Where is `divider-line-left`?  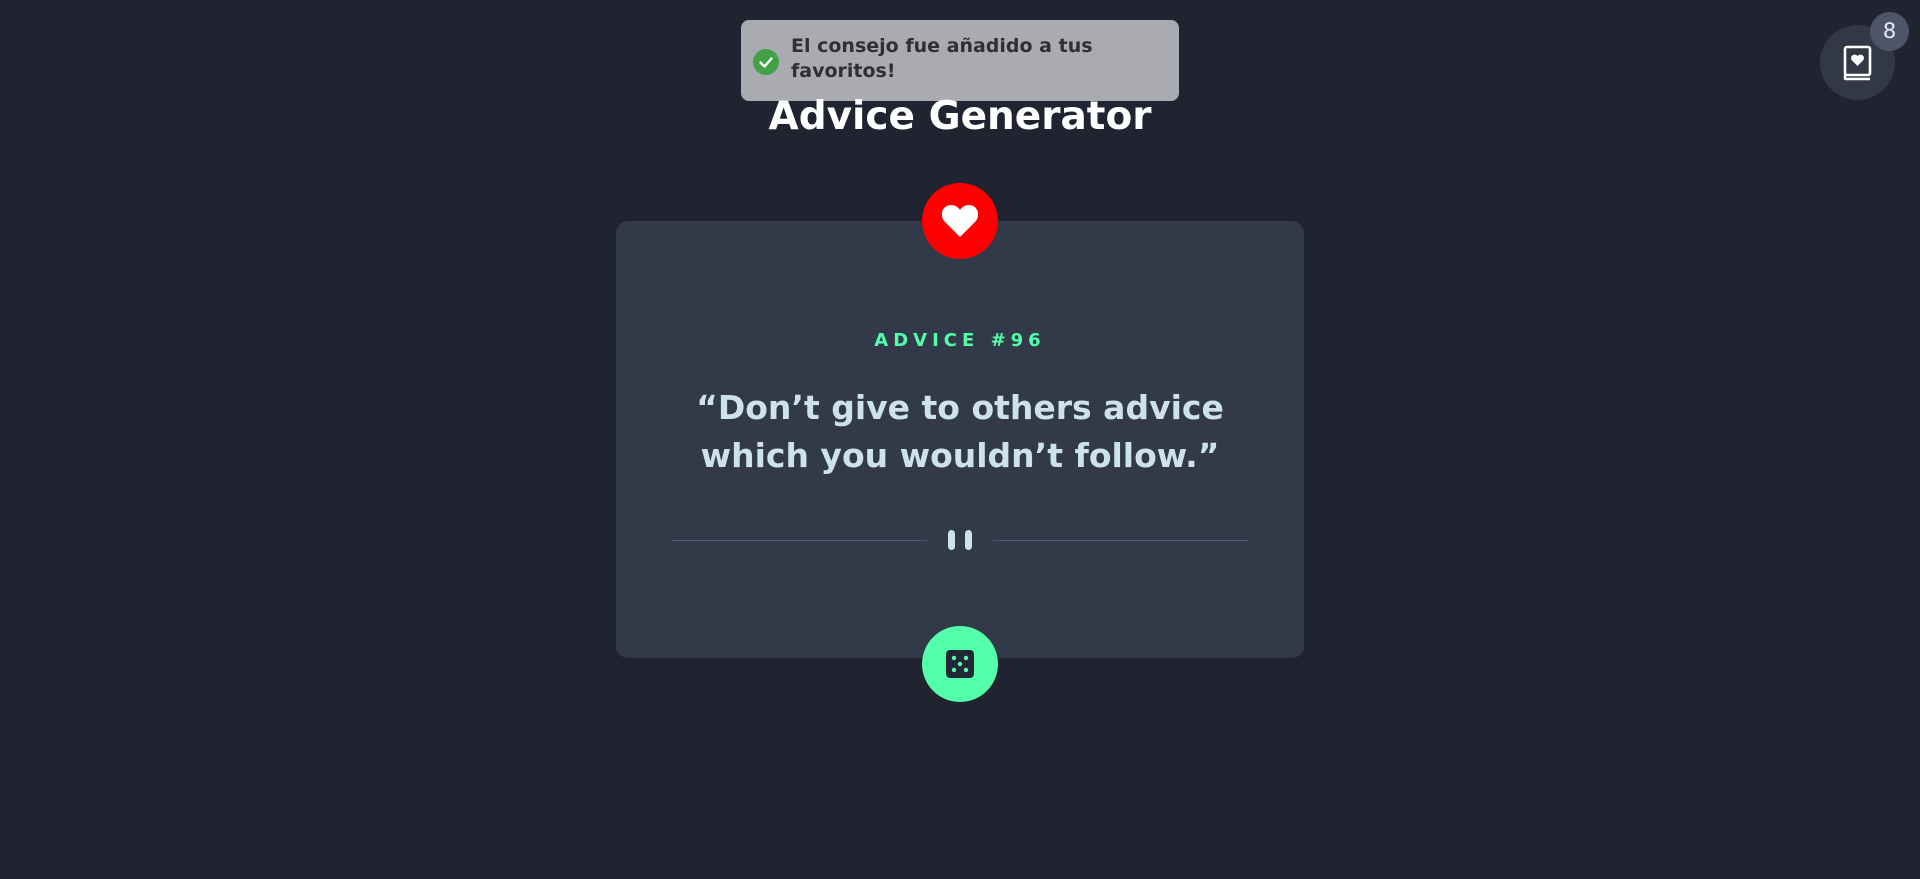
divider-line-left is located at coordinates (799, 540).